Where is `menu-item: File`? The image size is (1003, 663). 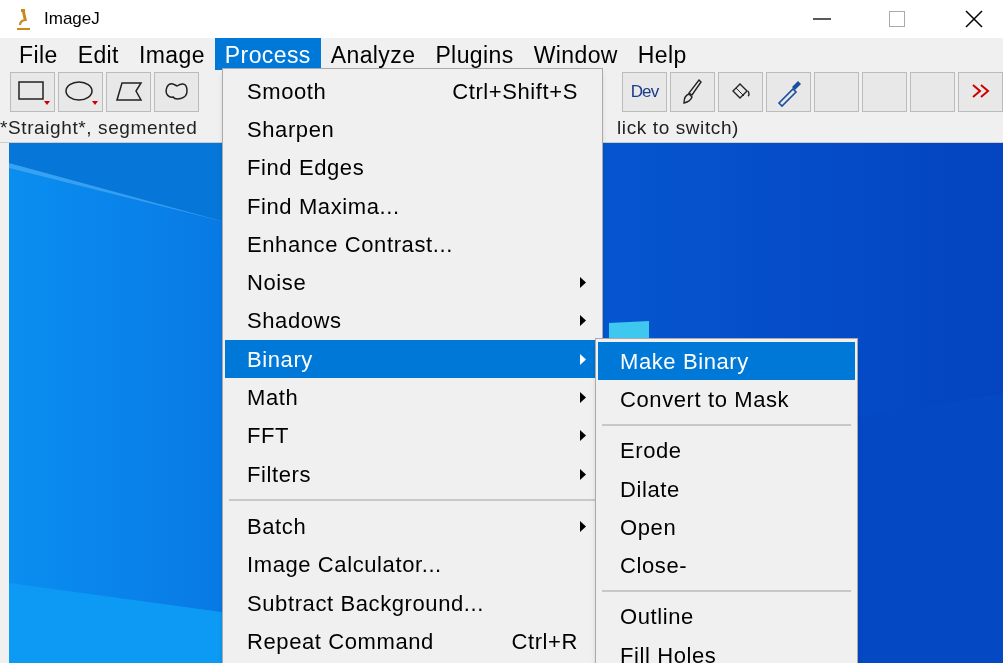
menu-item: File is located at coordinates (38, 54).